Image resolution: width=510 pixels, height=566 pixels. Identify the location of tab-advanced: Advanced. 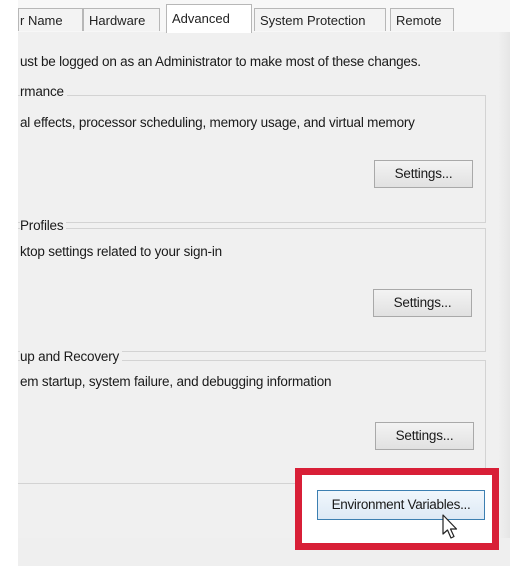
(209, 18).